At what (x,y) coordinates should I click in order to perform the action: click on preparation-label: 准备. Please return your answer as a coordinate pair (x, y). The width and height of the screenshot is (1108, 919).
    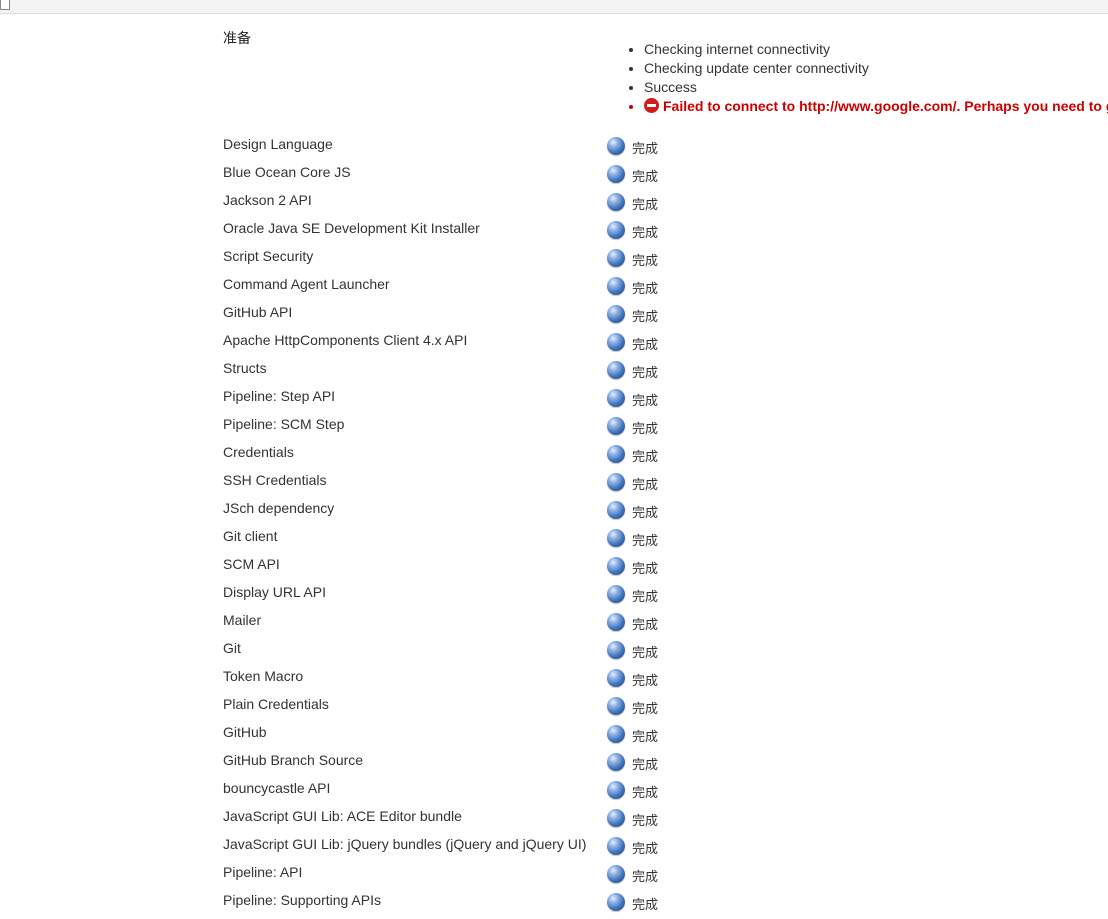
    Looking at the image, I should click on (237, 38).